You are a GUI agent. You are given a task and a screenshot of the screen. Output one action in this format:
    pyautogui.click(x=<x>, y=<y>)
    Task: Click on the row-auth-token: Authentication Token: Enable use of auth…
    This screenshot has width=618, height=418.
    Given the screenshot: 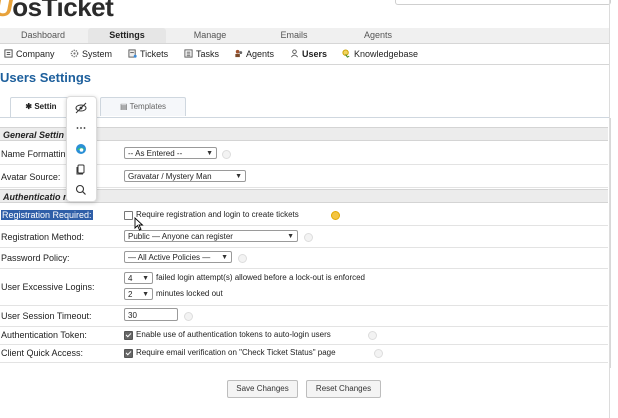 What is the action you would take?
    pyautogui.click(x=304, y=336)
    